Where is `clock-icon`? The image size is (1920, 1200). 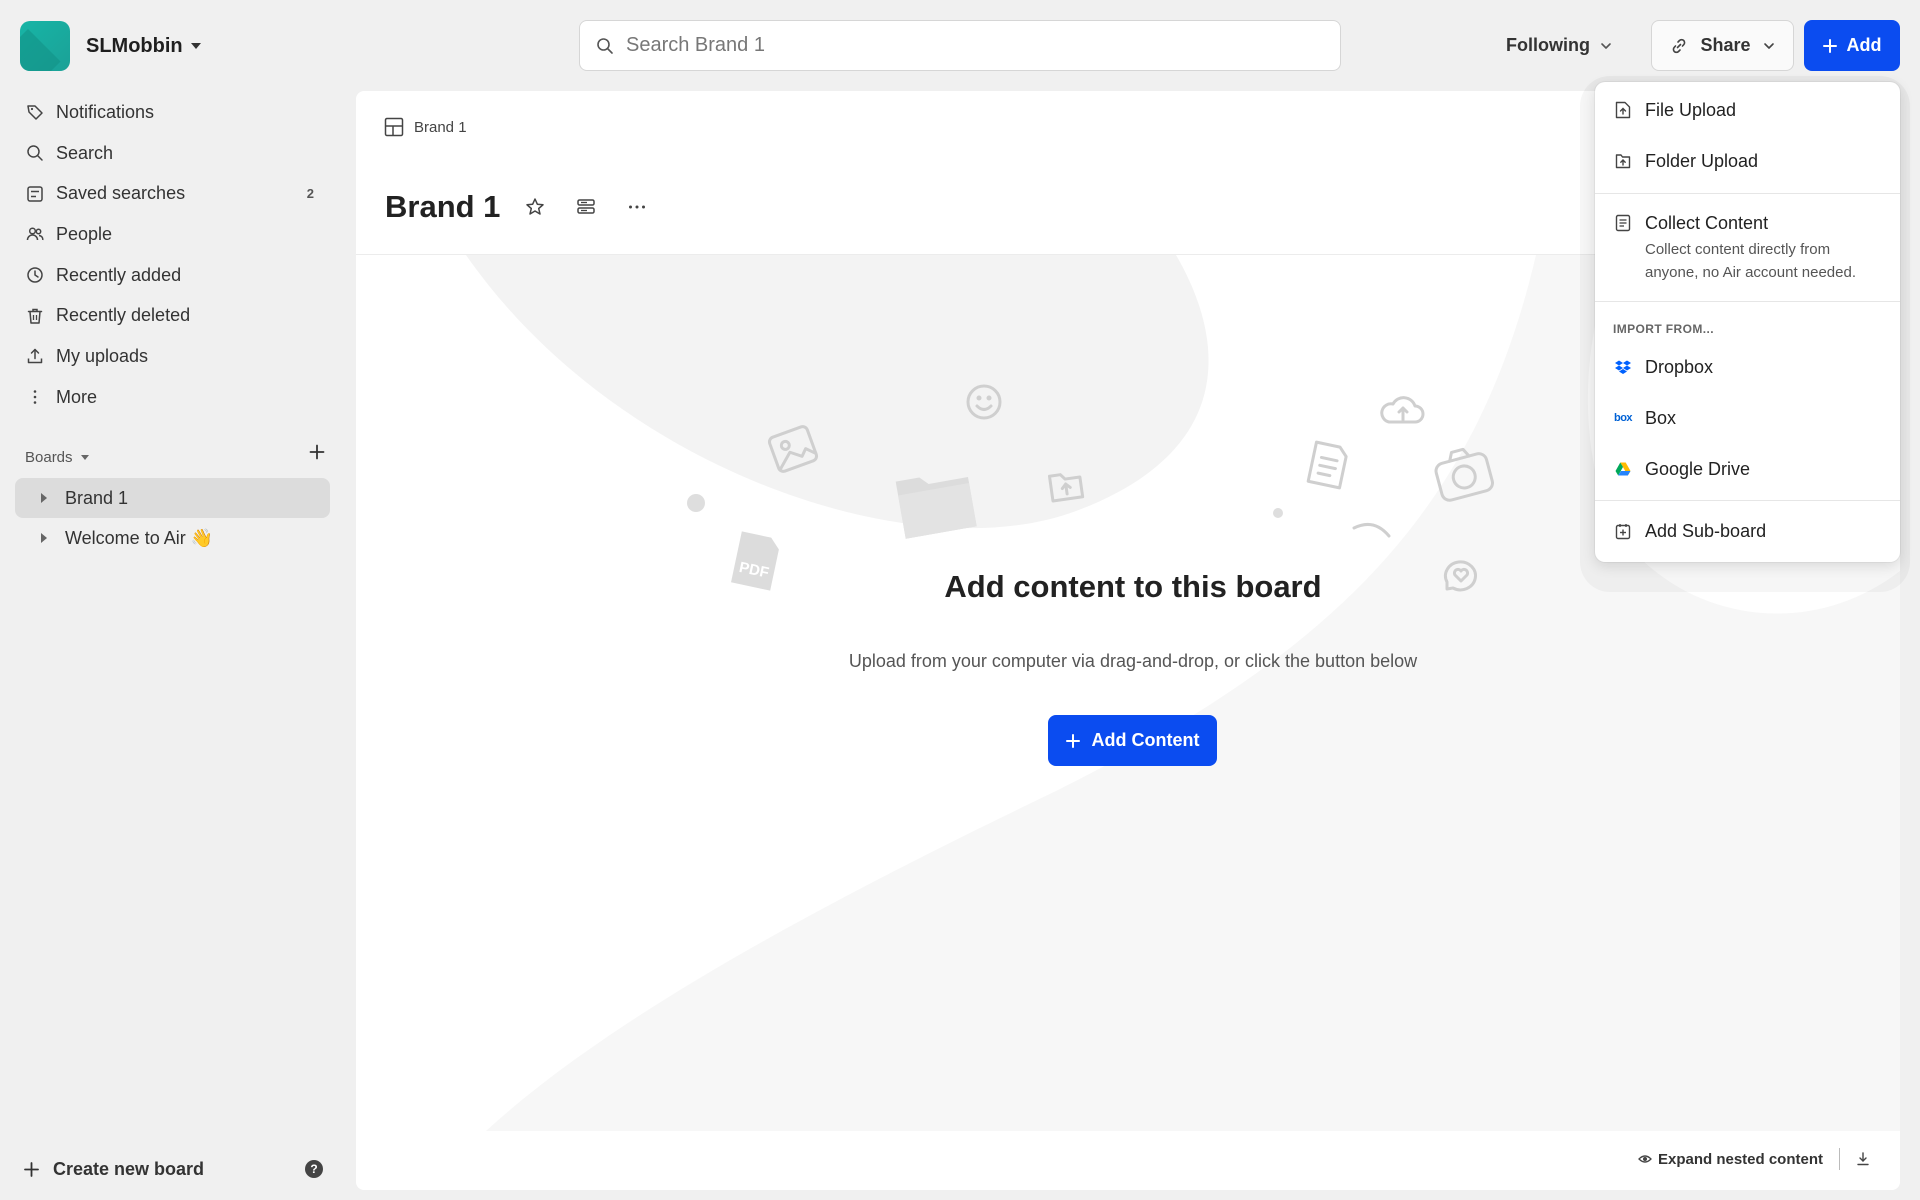
clock-icon is located at coordinates (35, 275).